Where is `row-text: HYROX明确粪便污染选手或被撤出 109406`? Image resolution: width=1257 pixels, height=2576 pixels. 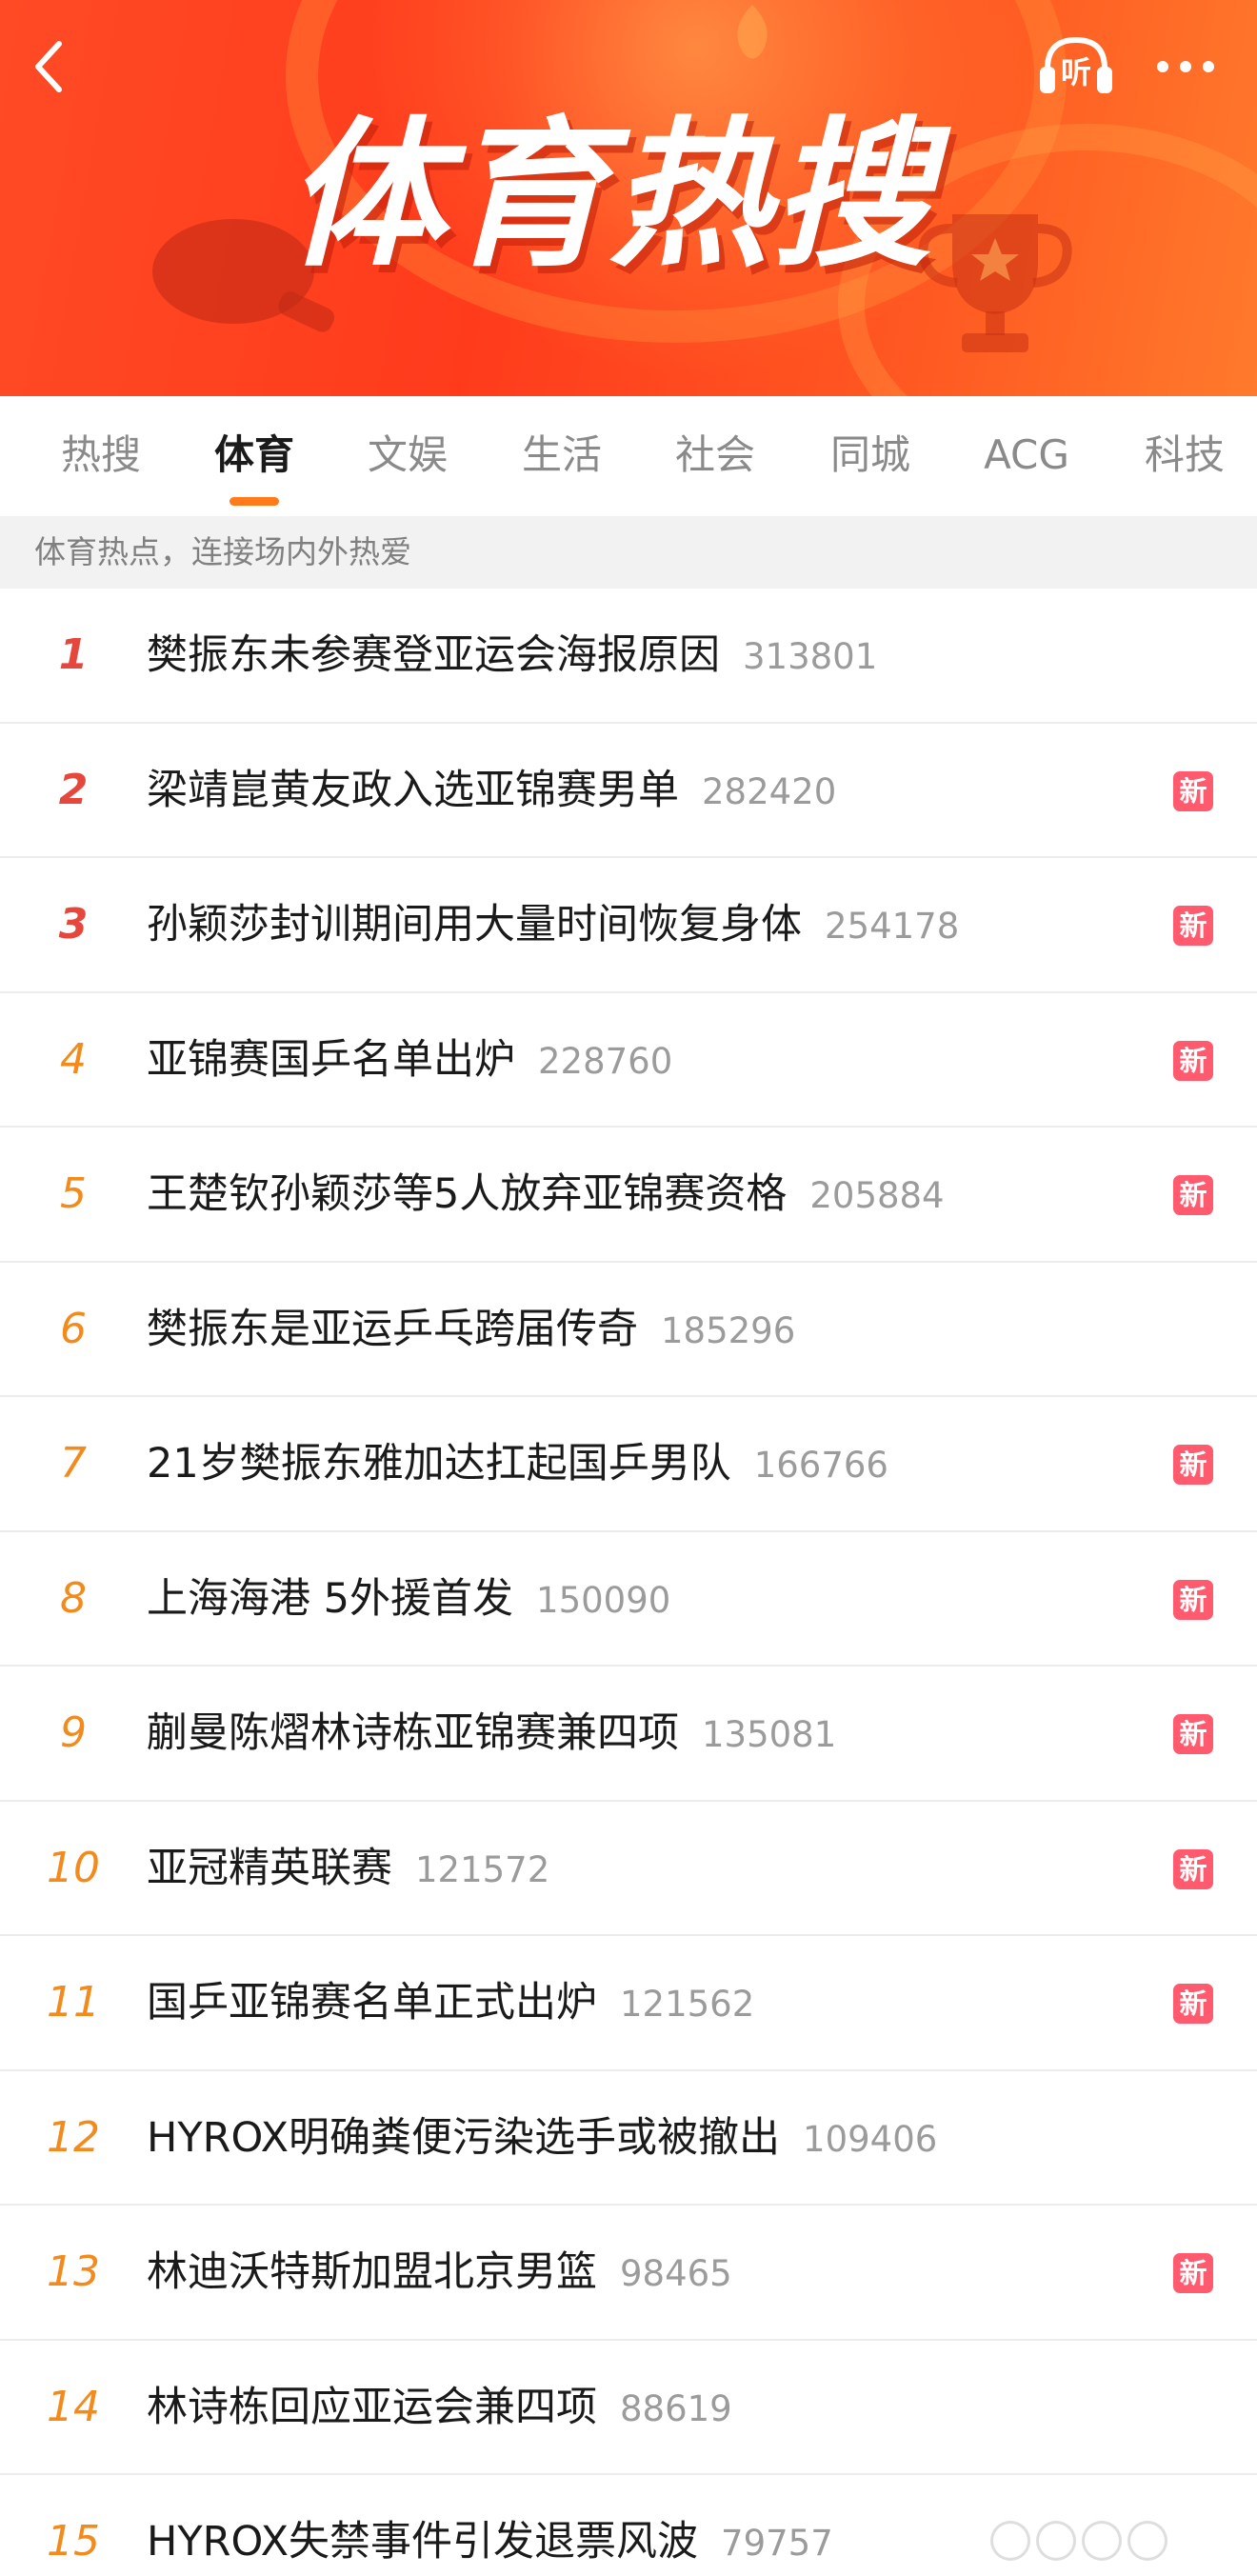
row-text: HYROX明确粪便污染选手或被撤出 109406 is located at coordinates (542, 2138).